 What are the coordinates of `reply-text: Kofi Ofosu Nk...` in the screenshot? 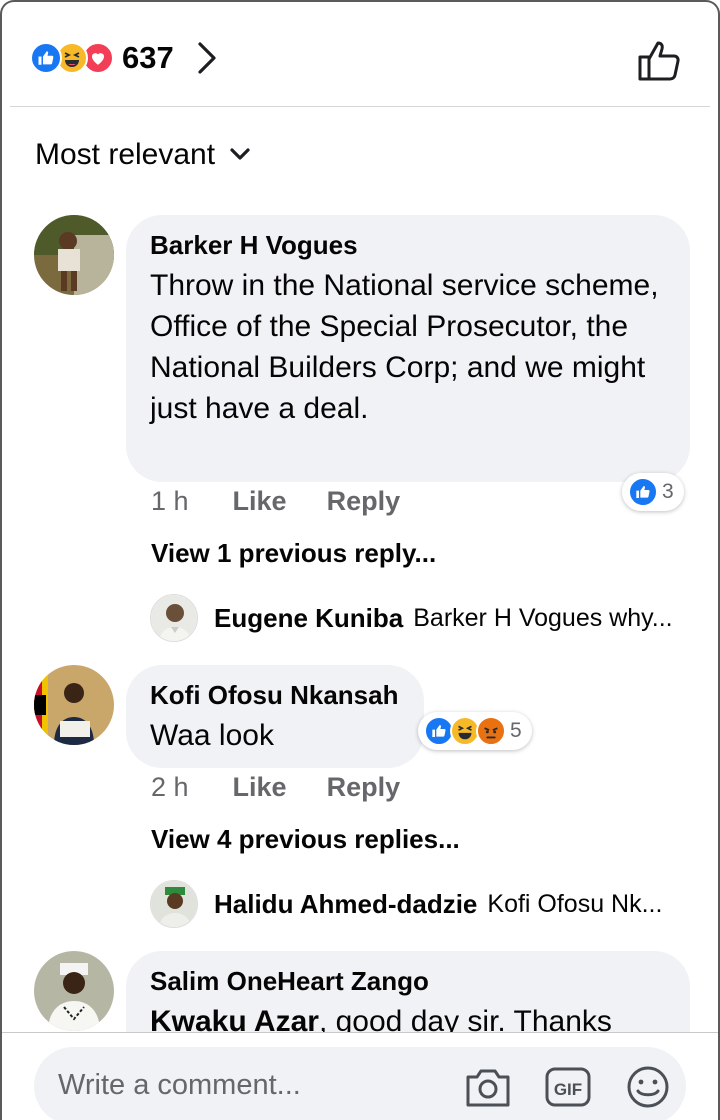 It's located at (575, 904).